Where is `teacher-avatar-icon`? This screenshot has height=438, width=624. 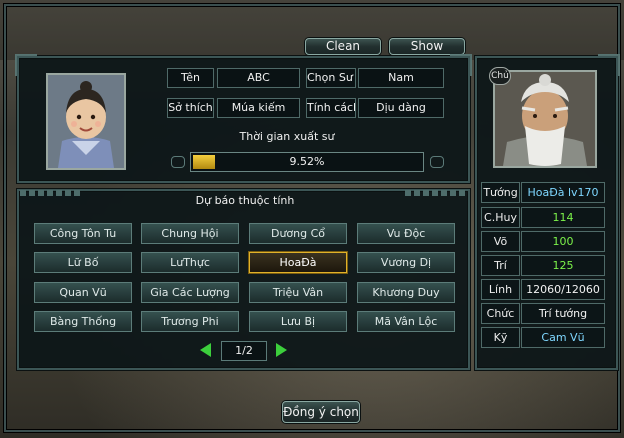 teacher-avatar-icon is located at coordinates (545, 119).